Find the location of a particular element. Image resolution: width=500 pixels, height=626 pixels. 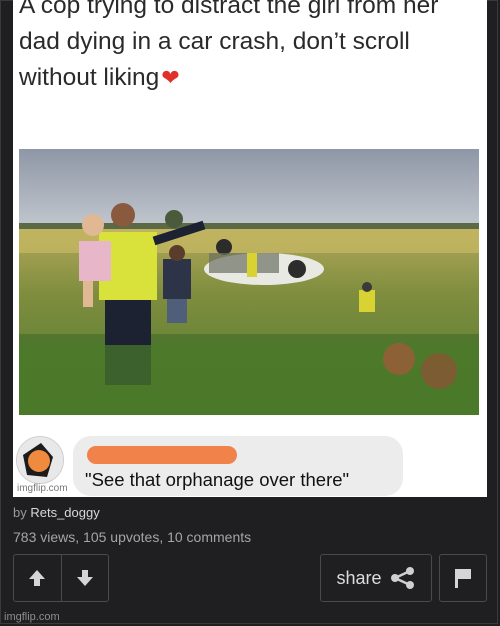

flag-icon is located at coordinates (463, 578).